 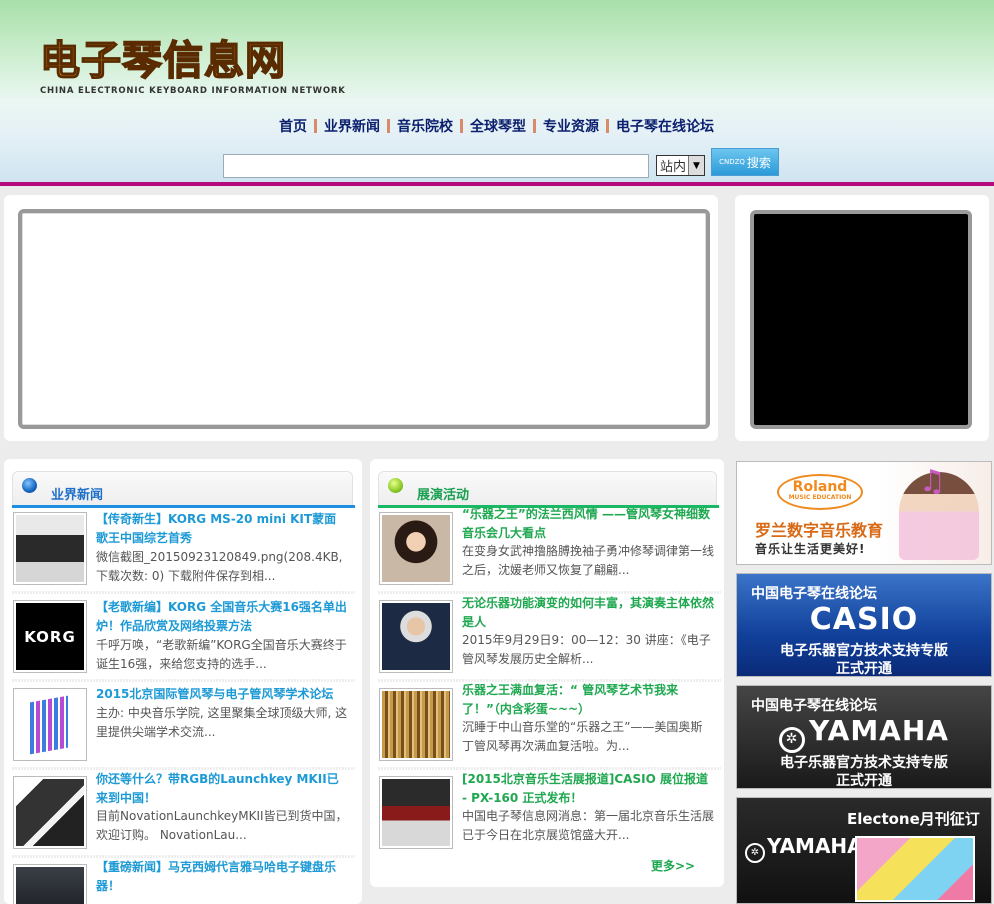 I want to click on electone-brand-text: YAMAHA, so click(x=815, y=846).